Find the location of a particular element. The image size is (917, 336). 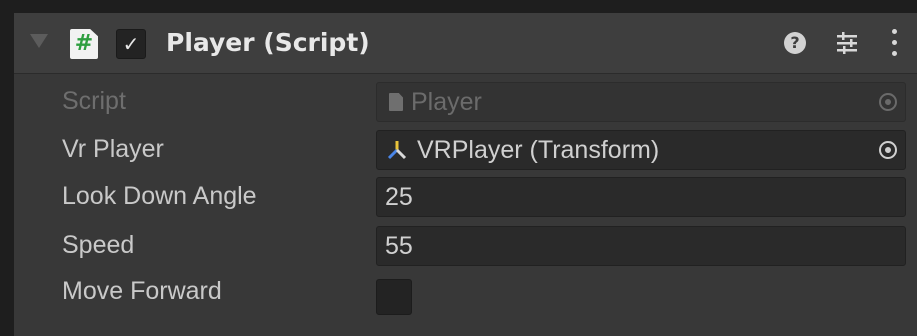

move-forward-field-label: Move Forward is located at coordinates (142, 291).